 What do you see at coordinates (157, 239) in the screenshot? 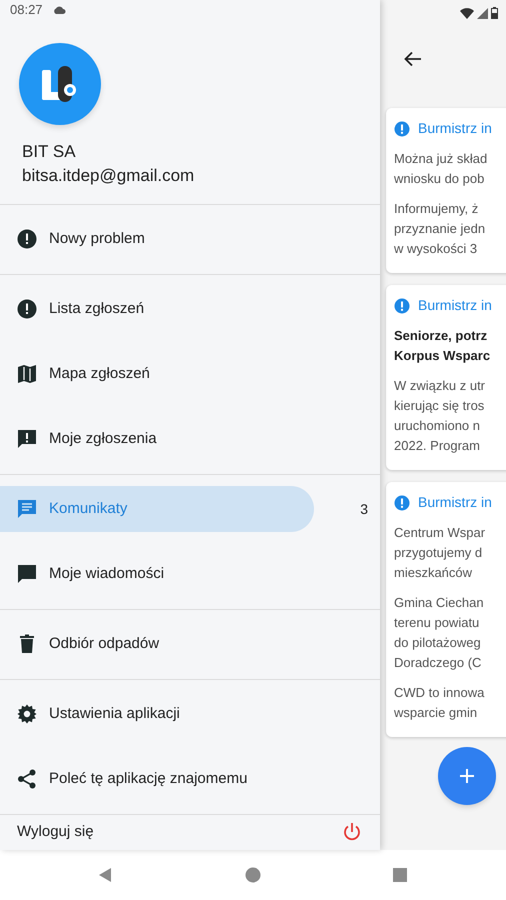
I see `menu-item: Nowy problem` at bounding box center [157, 239].